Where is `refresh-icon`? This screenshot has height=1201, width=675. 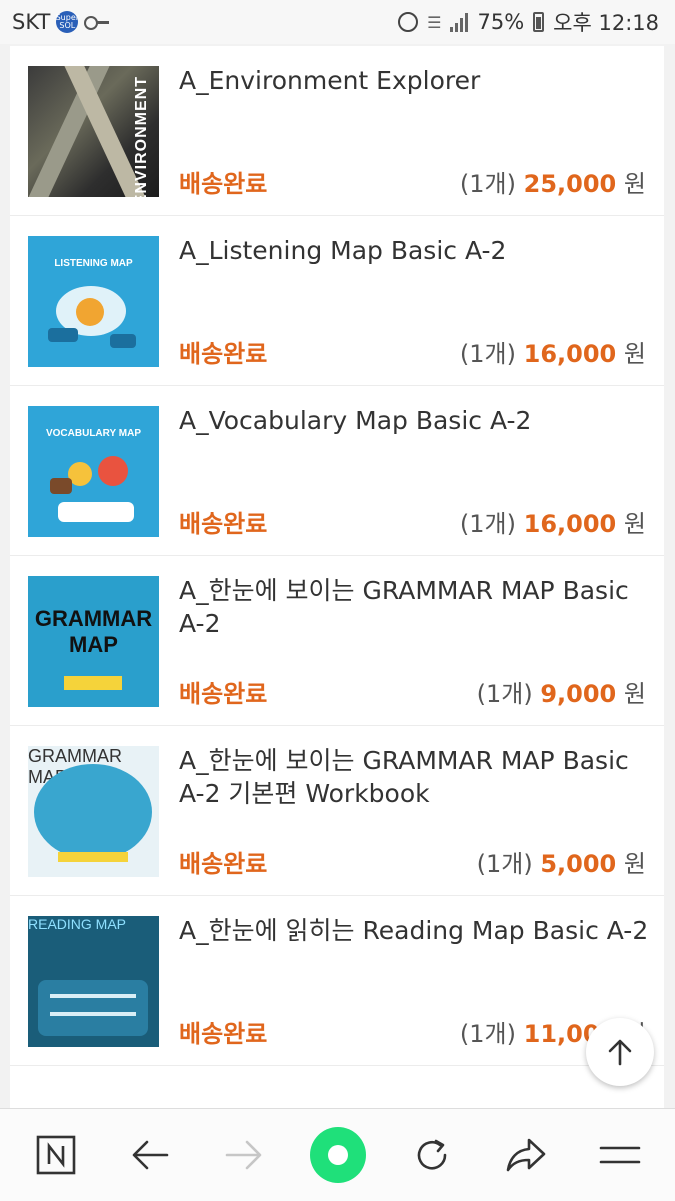
refresh-icon is located at coordinates (432, 1154).